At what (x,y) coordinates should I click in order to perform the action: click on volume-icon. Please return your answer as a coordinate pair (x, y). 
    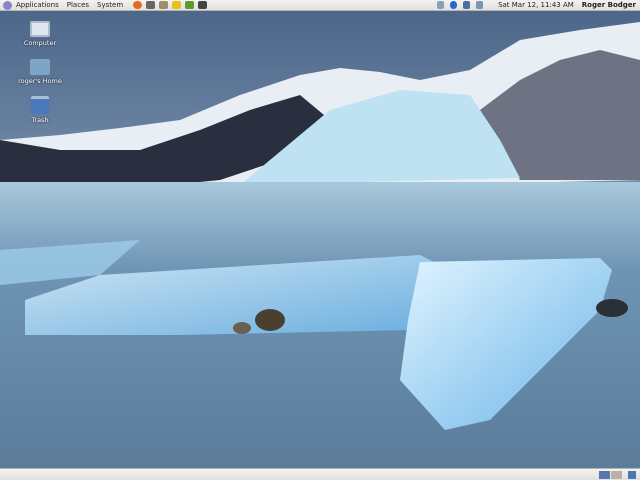
    Looking at the image, I should click on (441, 5).